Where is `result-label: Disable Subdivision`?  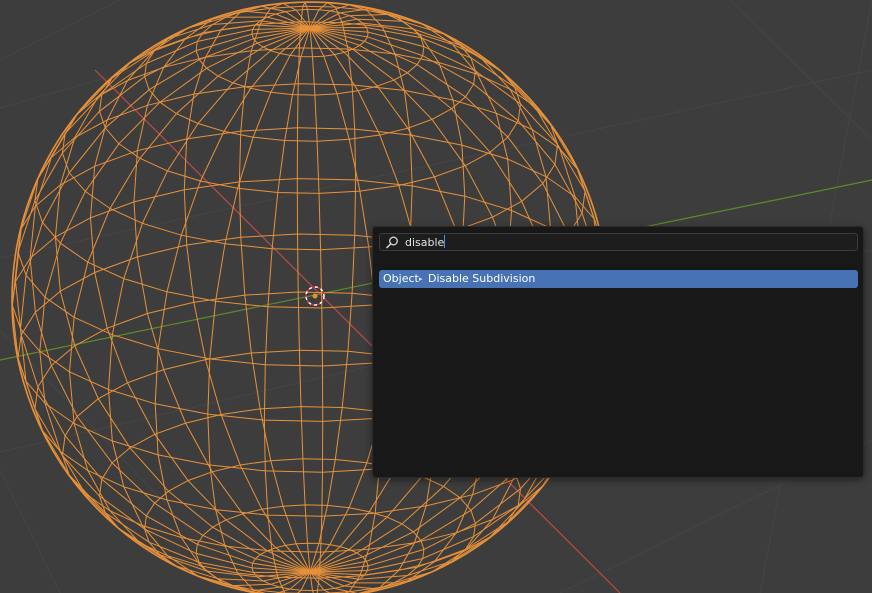
result-label: Disable Subdivision is located at coordinates (482, 278).